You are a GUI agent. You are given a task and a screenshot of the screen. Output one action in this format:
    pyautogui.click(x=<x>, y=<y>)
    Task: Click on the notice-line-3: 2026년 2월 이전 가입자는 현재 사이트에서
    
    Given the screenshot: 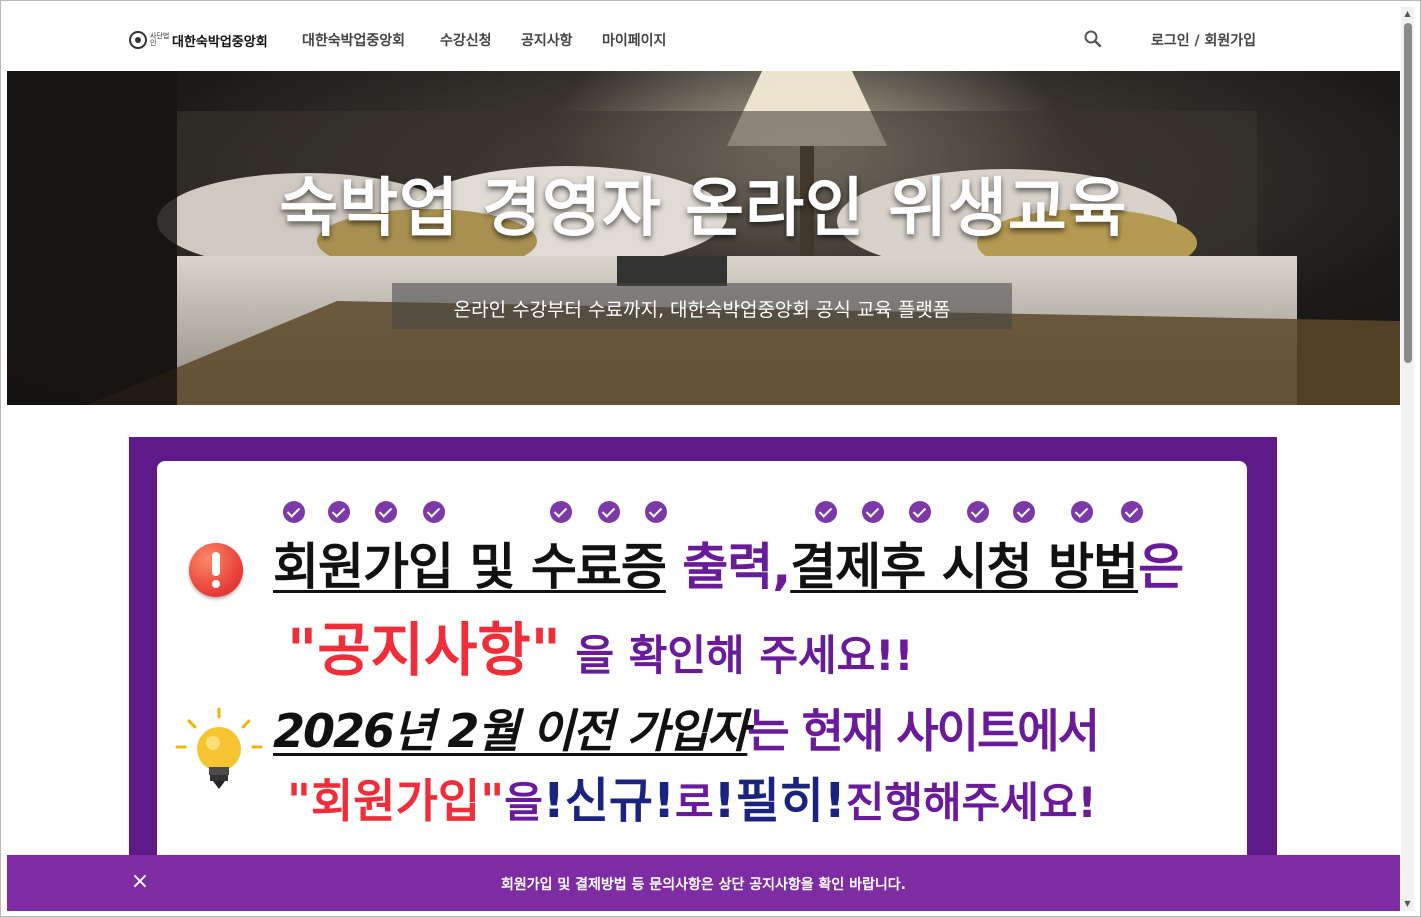 What is the action you would take?
    pyautogui.click(x=686, y=728)
    